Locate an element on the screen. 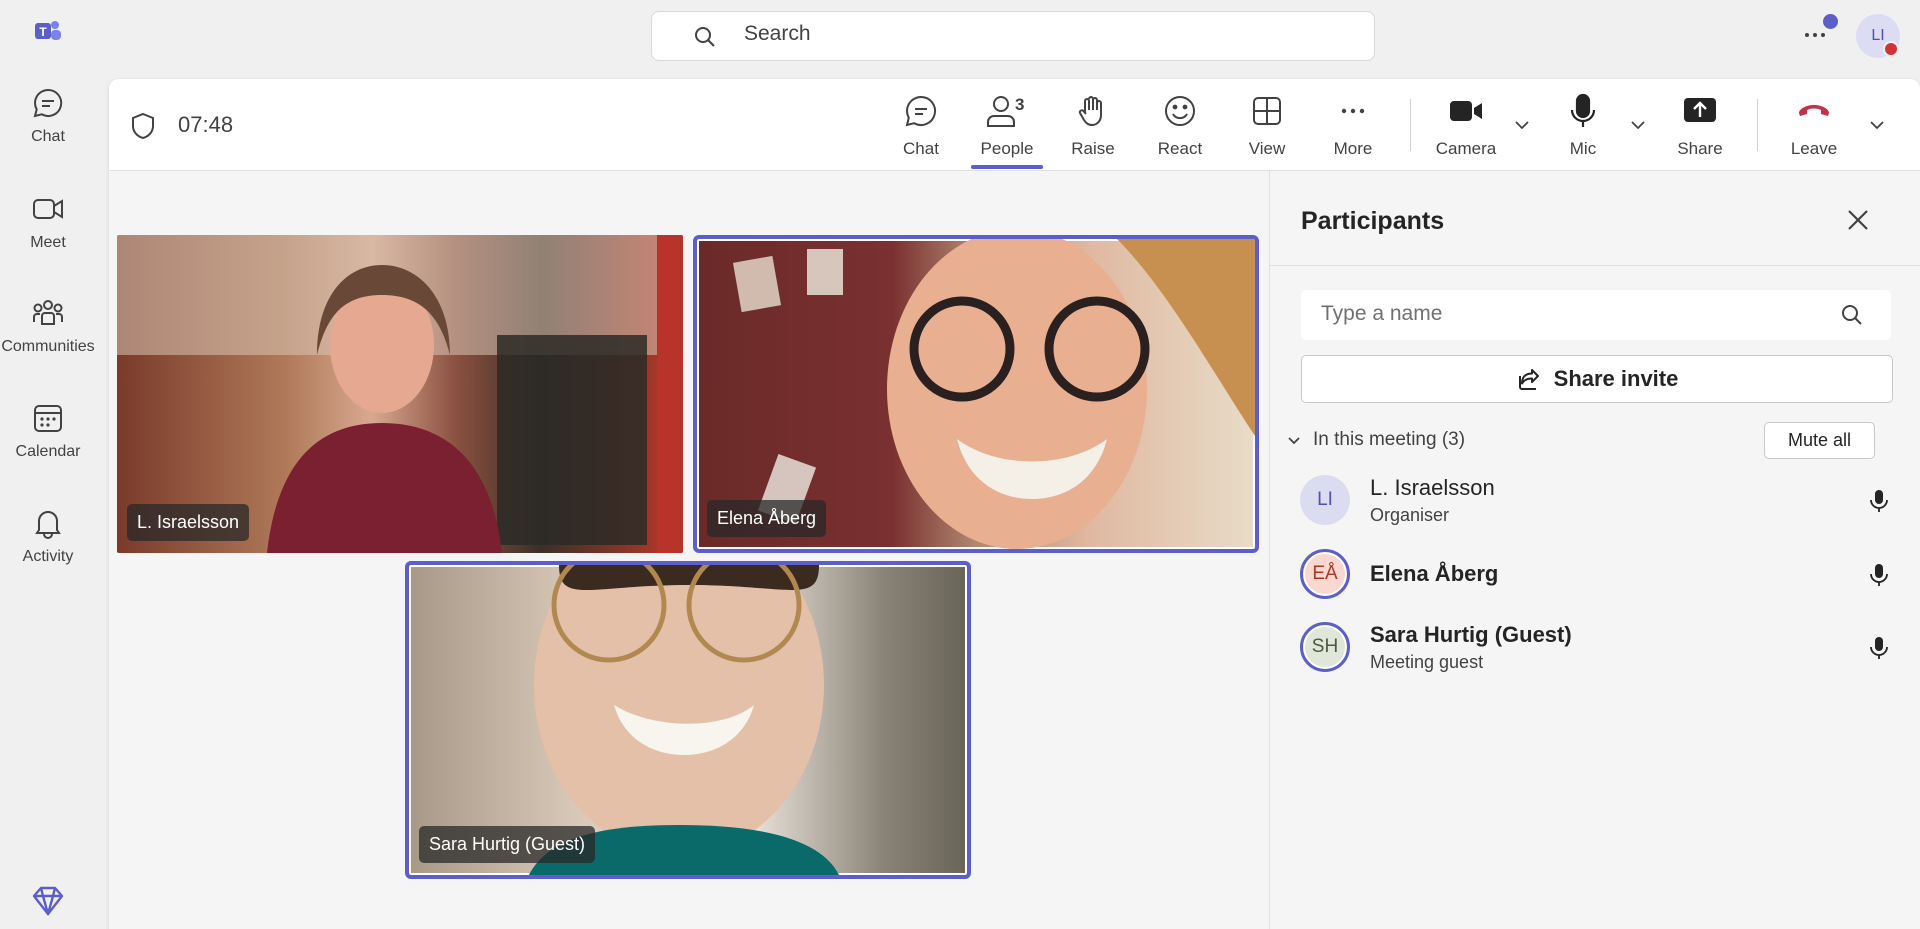  video-tile-sara-hurtig: Sara Hurtig (Guest) is located at coordinates (688, 720).